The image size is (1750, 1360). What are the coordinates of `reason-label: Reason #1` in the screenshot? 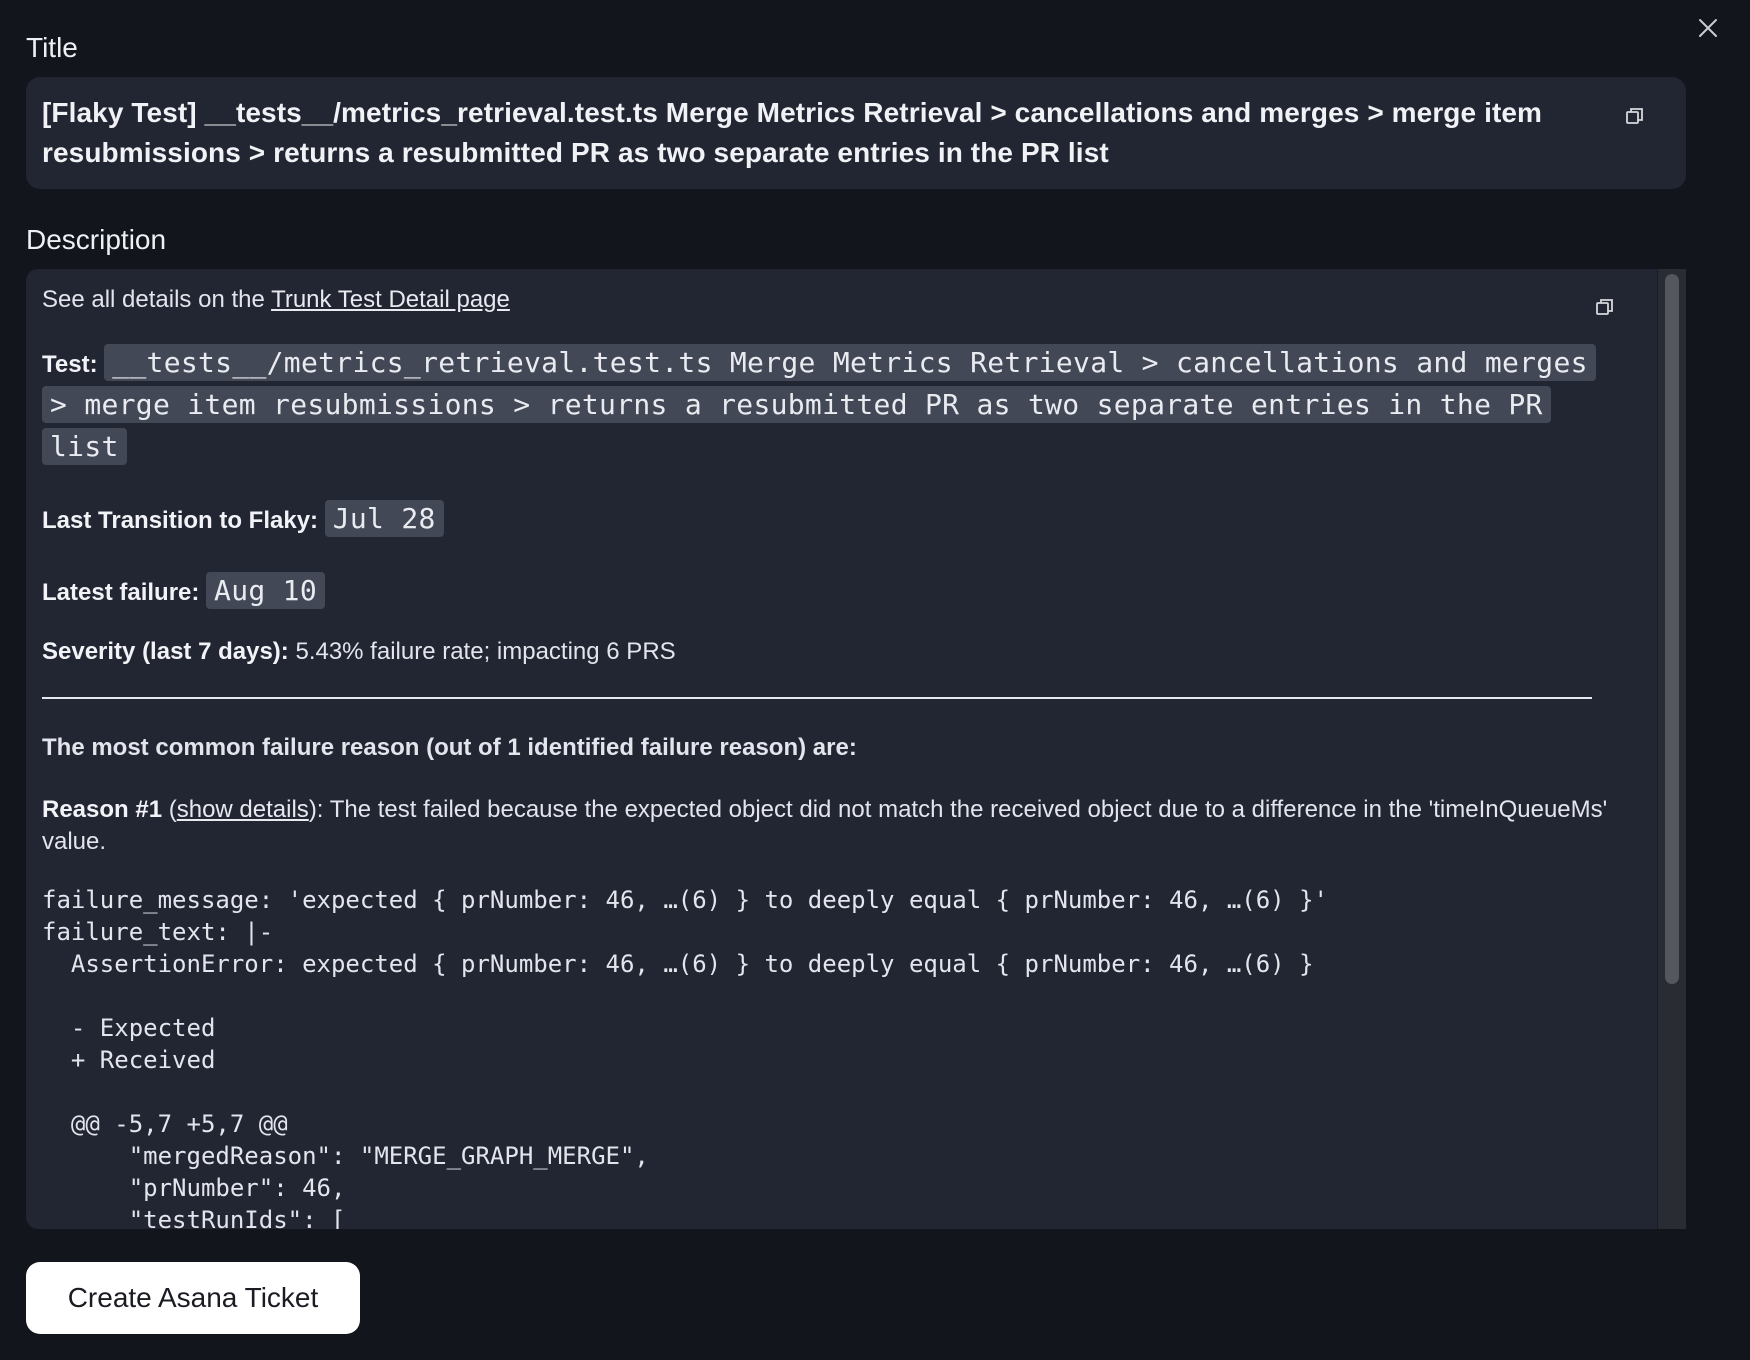 It's located at (102, 809).